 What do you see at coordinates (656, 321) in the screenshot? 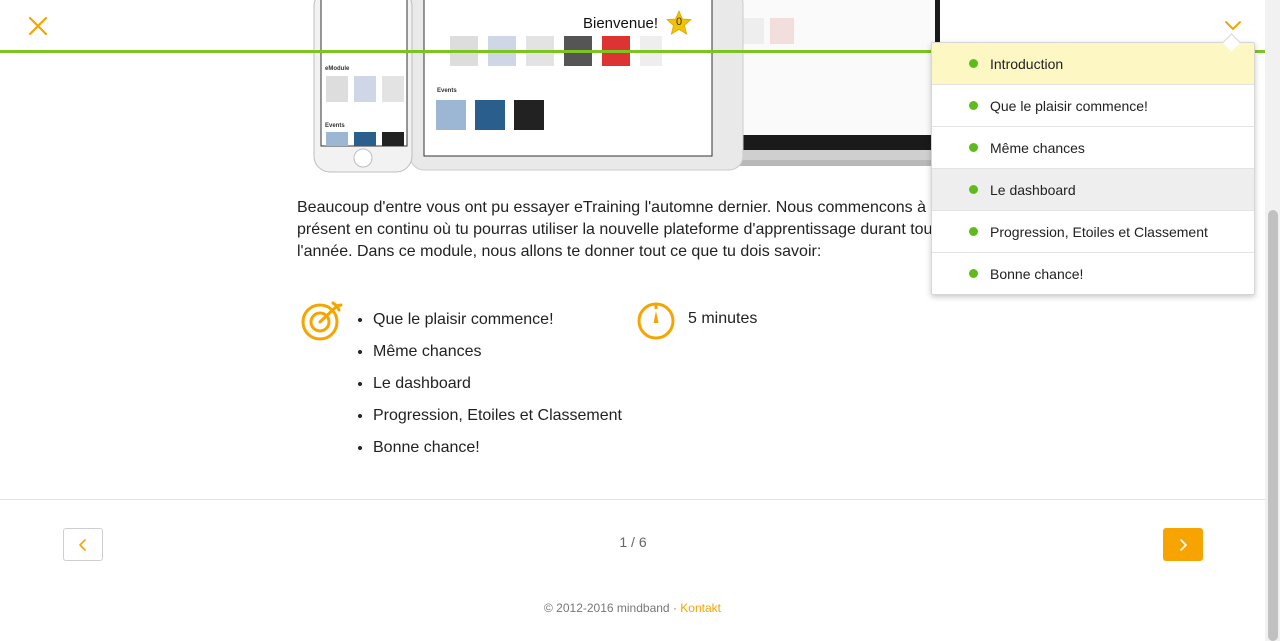
I see `stopwatch-icon` at bounding box center [656, 321].